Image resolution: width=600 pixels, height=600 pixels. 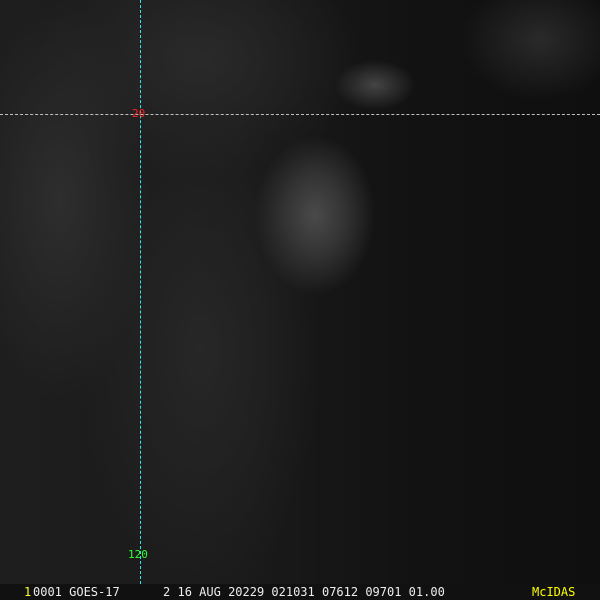 I want to click on latitude-label: 20, so click(x=139, y=113).